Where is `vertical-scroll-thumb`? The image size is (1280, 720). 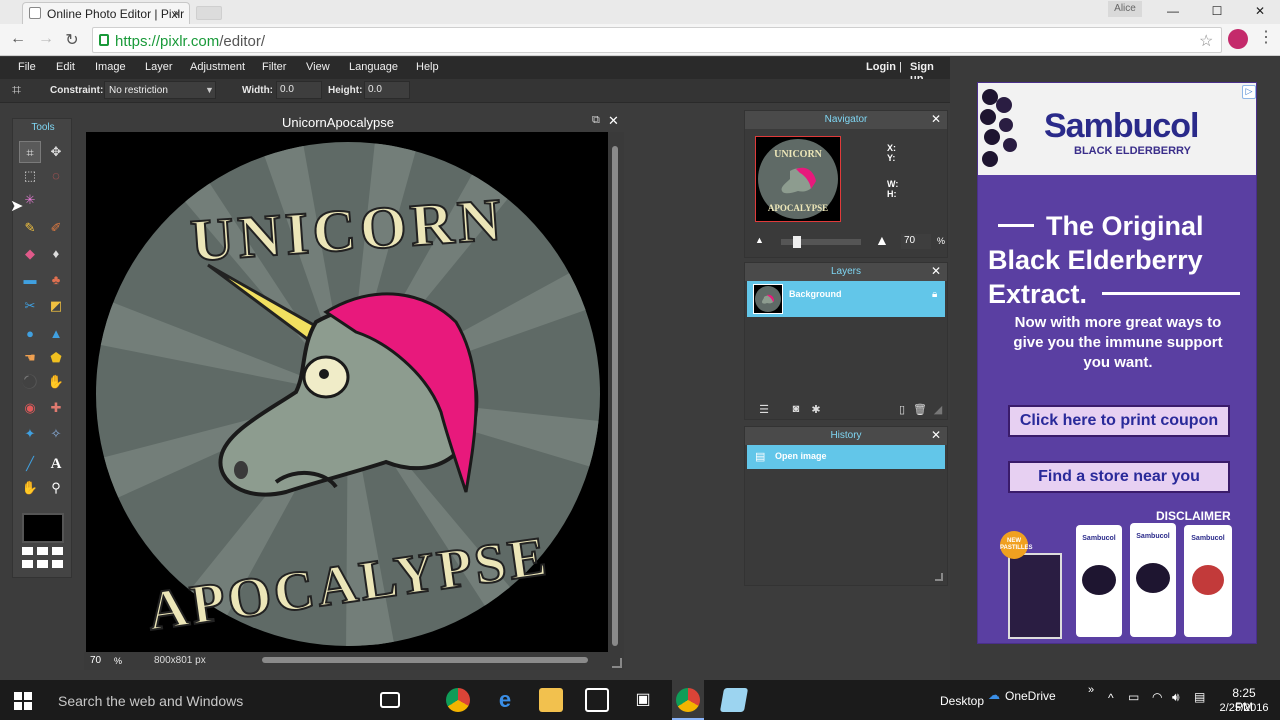
vertical-scroll-thumb is located at coordinates (615, 396).